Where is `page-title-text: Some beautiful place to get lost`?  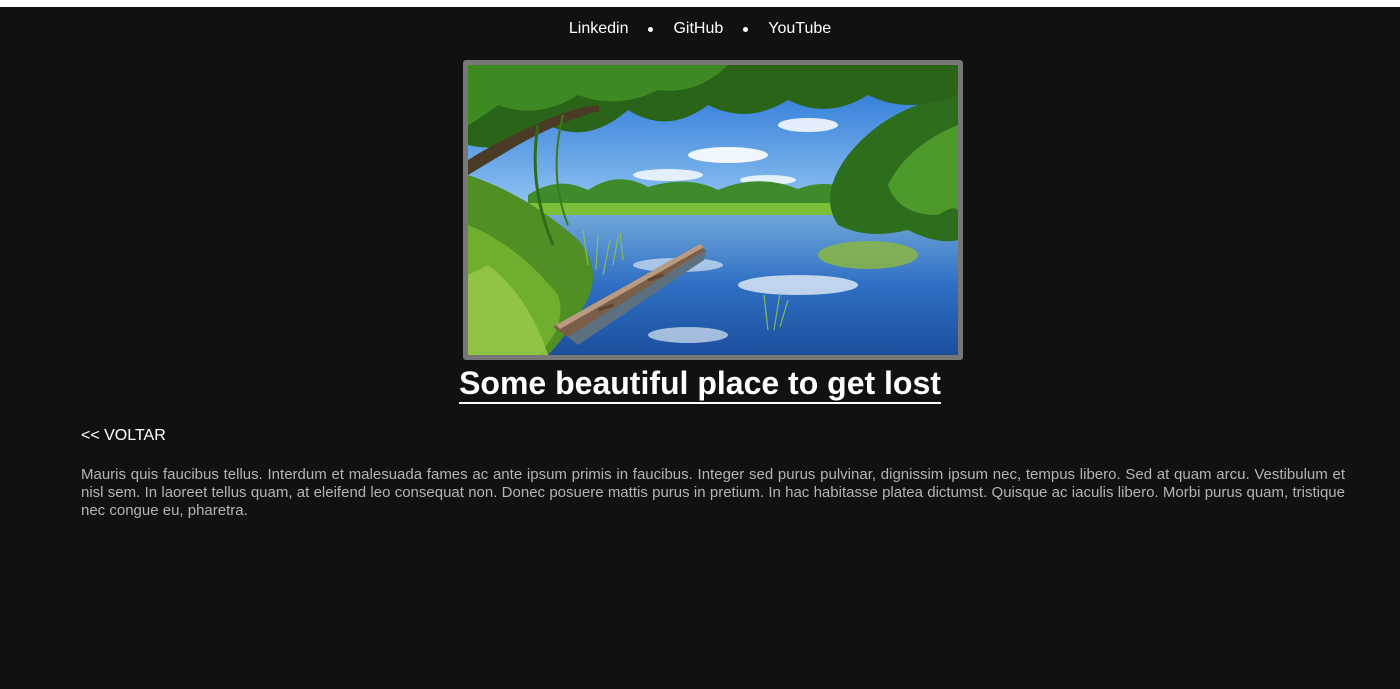
page-title-text: Some beautiful place to get lost is located at coordinates (700, 384).